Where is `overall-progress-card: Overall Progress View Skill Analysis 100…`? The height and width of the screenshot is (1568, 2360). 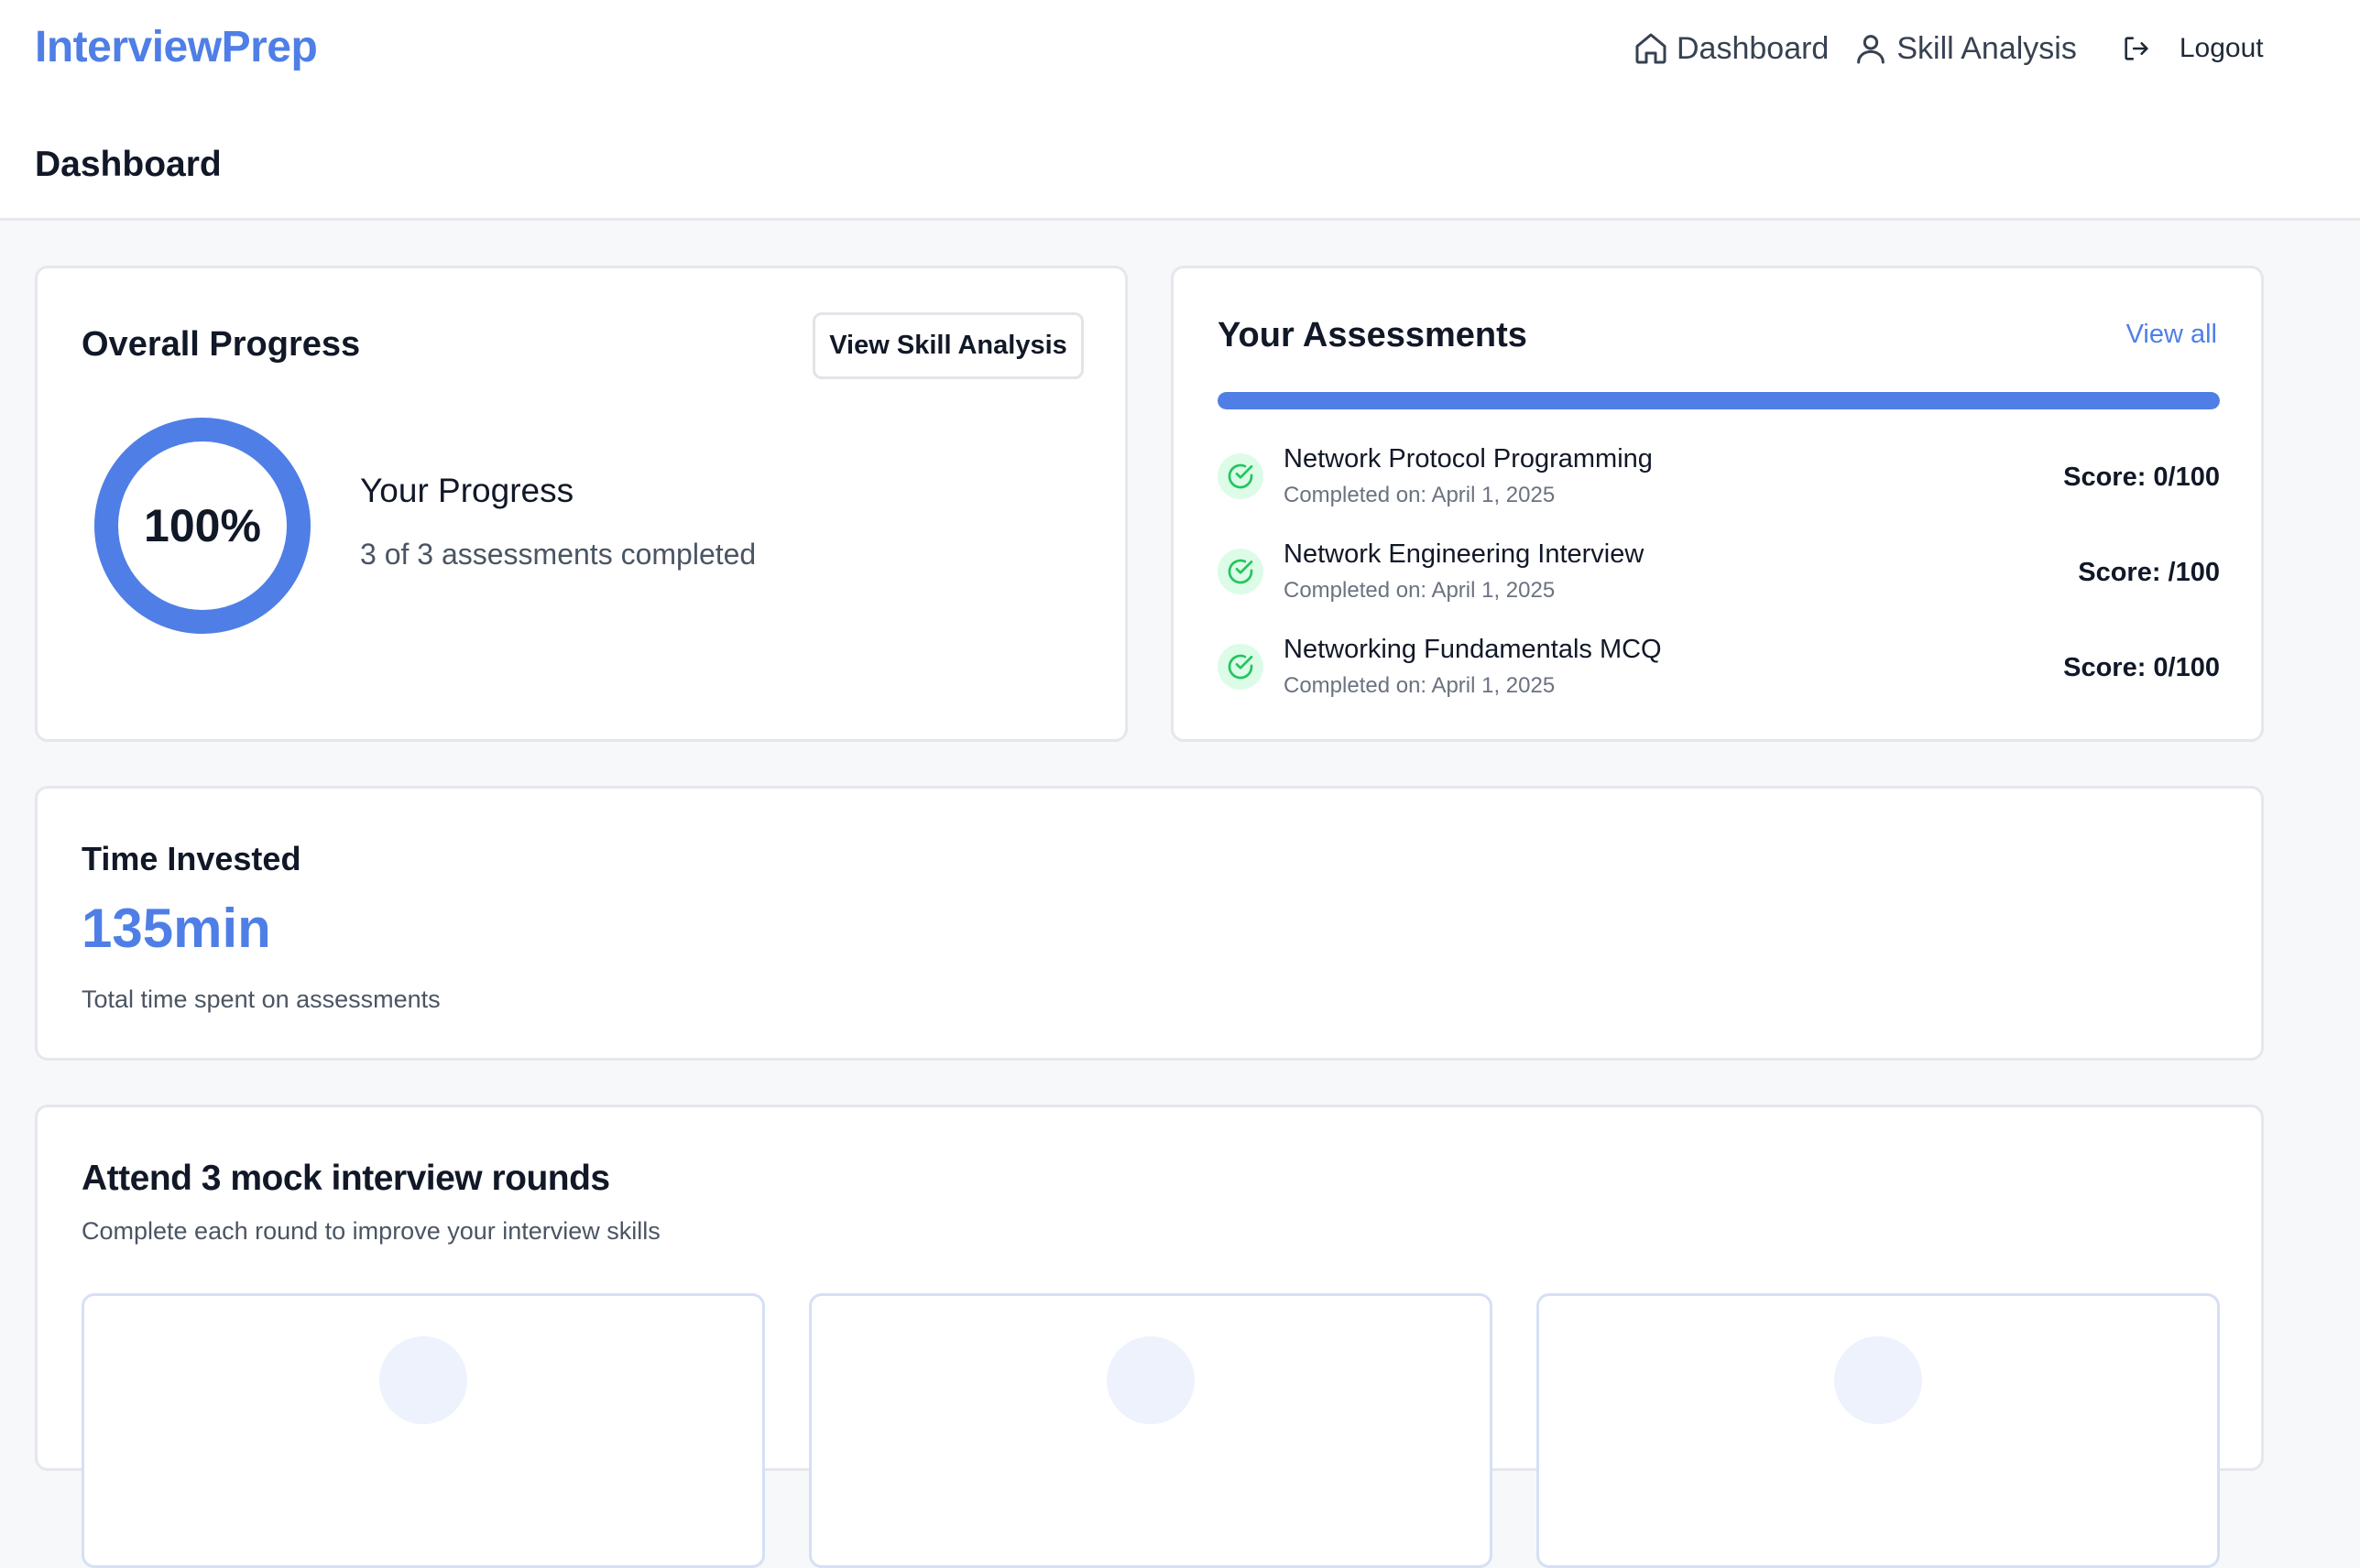 overall-progress-card: Overall Progress View Skill Analysis 100… is located at coordinates (581, 504).